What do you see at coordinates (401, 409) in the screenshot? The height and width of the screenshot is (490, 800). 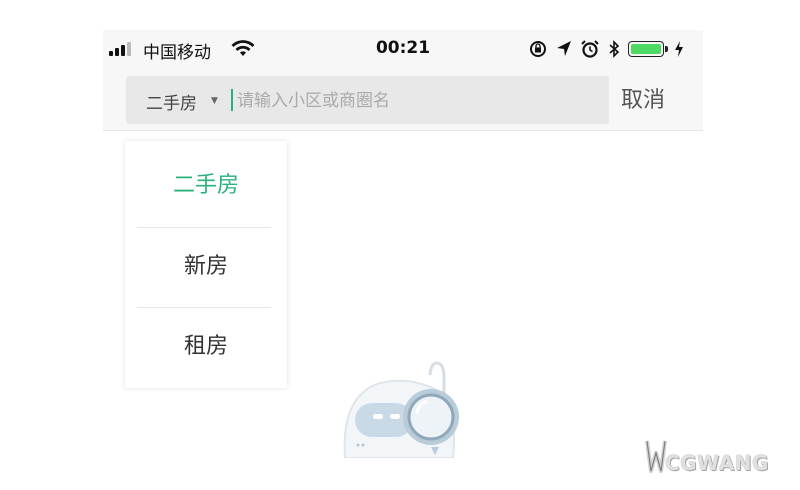 I see `robot-mascot-illustration` at bounding box center [401, 409].